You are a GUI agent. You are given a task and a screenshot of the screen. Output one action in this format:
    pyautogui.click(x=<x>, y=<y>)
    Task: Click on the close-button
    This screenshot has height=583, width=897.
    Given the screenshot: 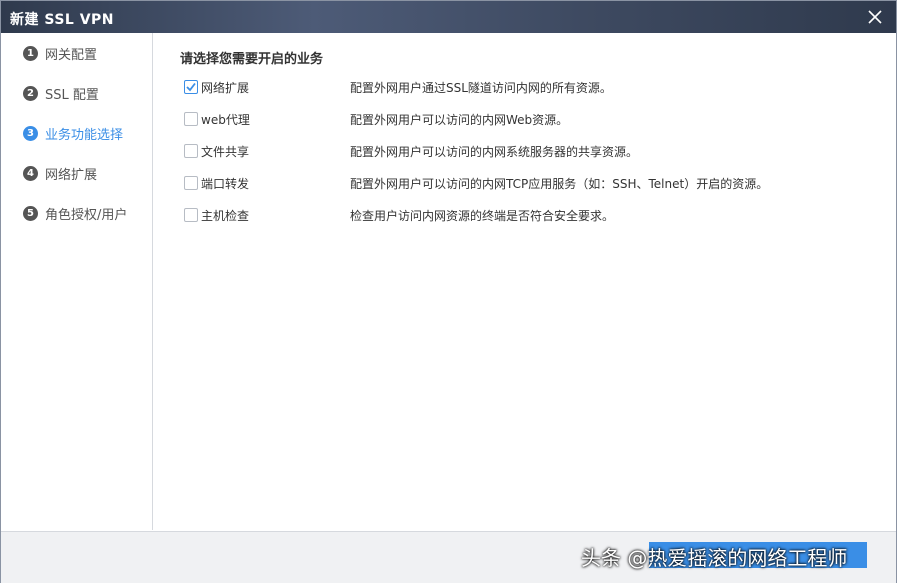 What is the action you would take?
    pyautogui.click(x=875, y=17)
    